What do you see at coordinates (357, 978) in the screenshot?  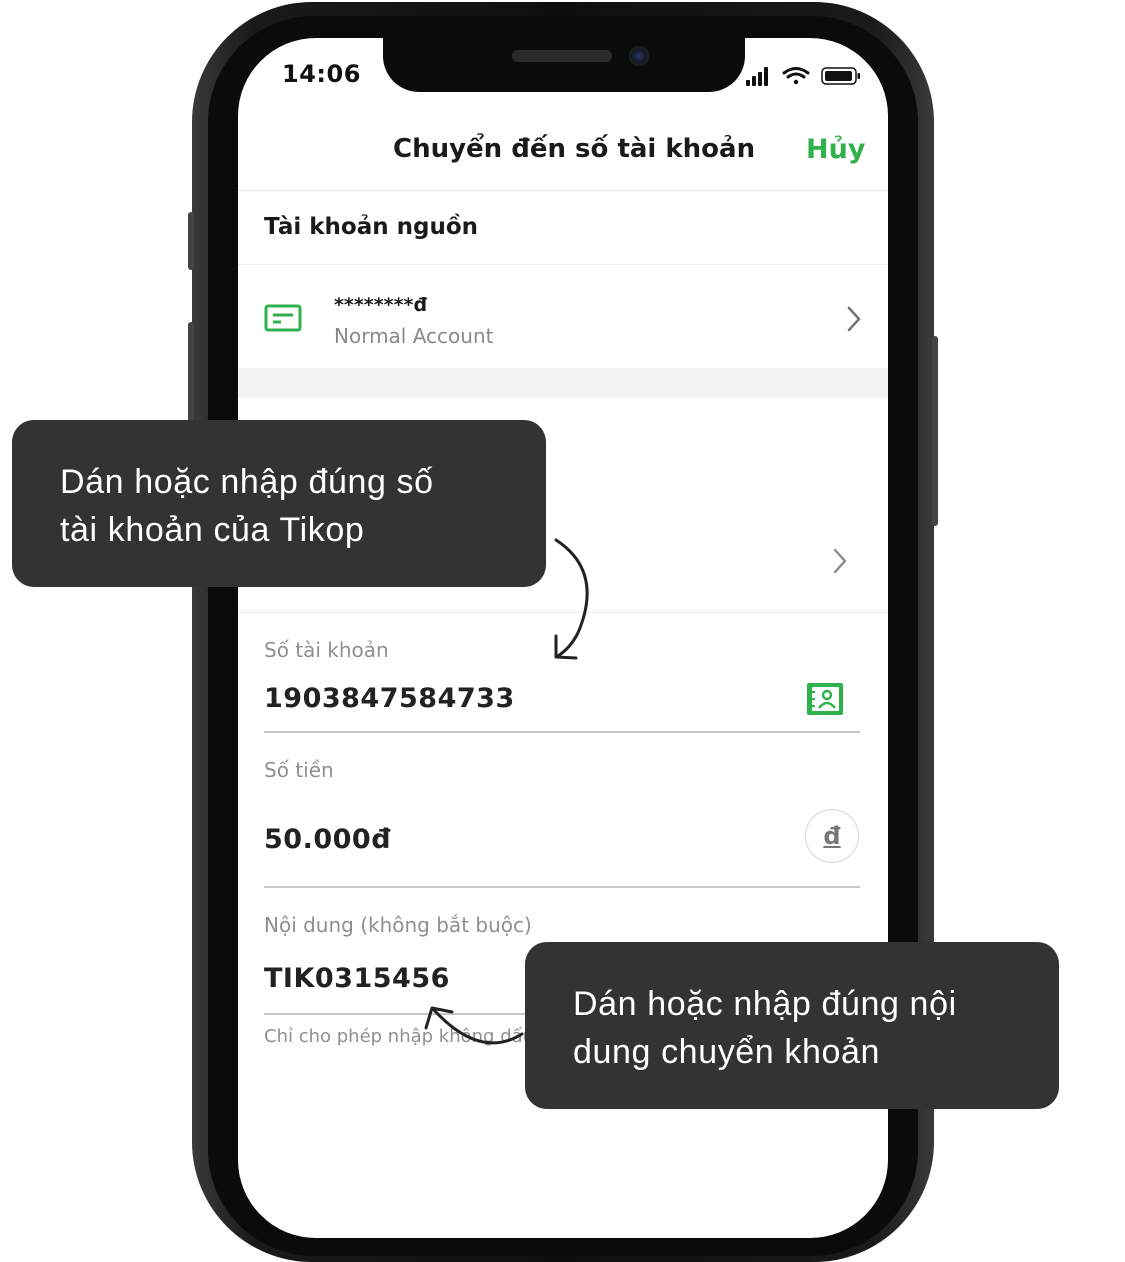 I see `content-input: TIK0315456` at bounding box center [357, 978].